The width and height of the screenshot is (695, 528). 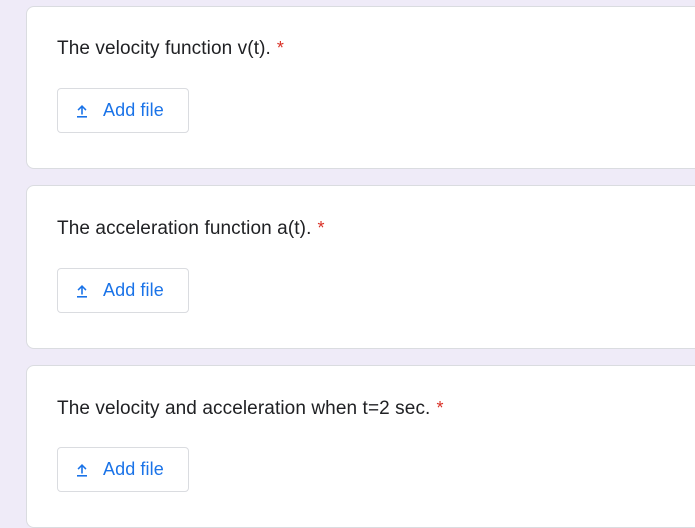 What do you see at coordinates (184, 228) in the screenshot?
I see `question-text: The acceleration function a(t).` at bounding box center [184, 228].